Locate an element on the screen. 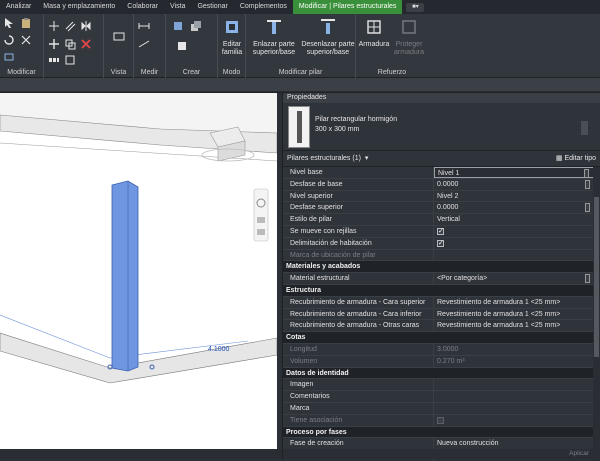 The width and height of the screenshot is (600, 461). create-assembly-icon is located at coordinates (178, 26).